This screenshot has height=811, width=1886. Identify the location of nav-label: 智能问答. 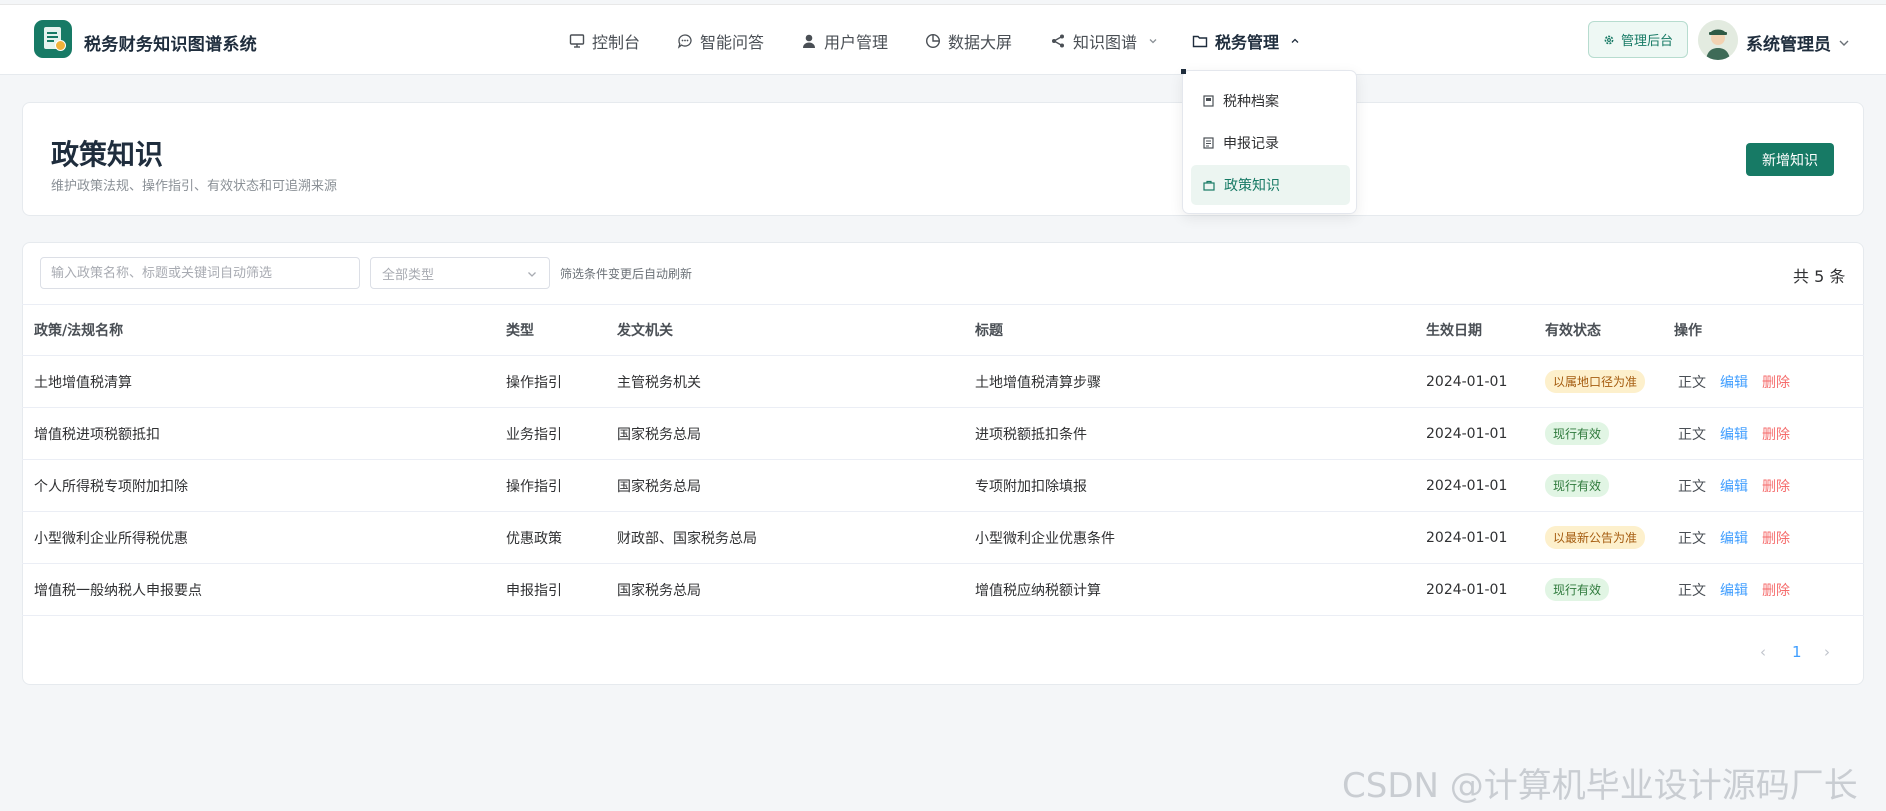
(732, 42).